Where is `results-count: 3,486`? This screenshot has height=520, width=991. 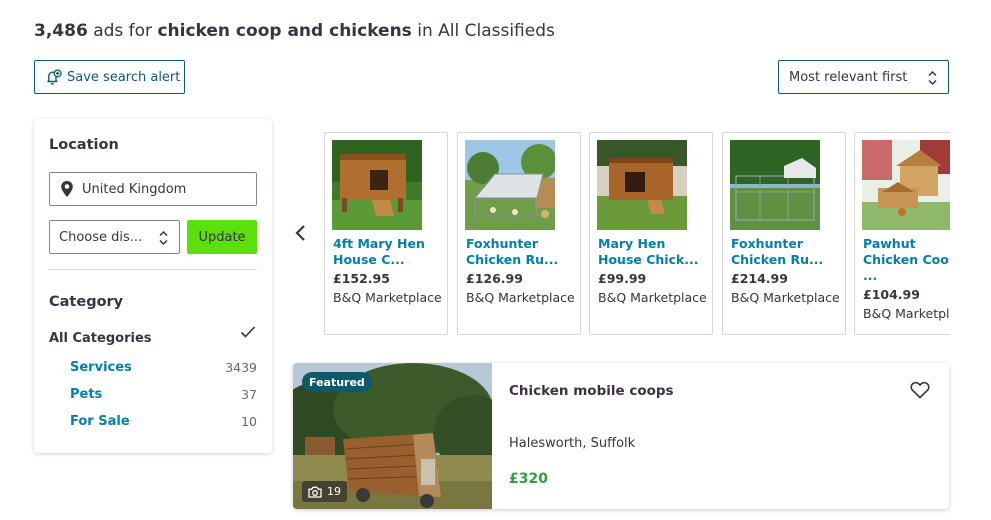
results-count: 3,486 is located at coordinates (61, 31).